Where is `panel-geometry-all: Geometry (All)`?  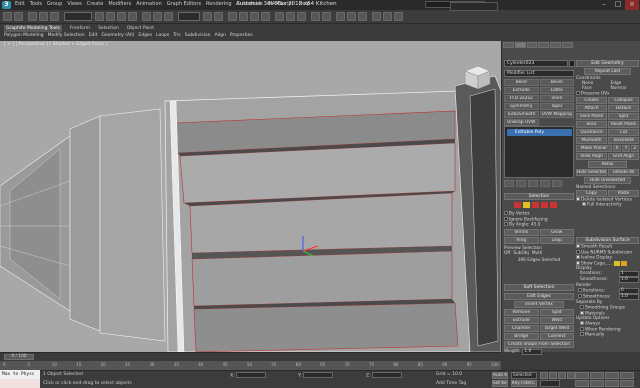
panel-geometry-all: Geometry (All) is located at coordinates (117, 36).